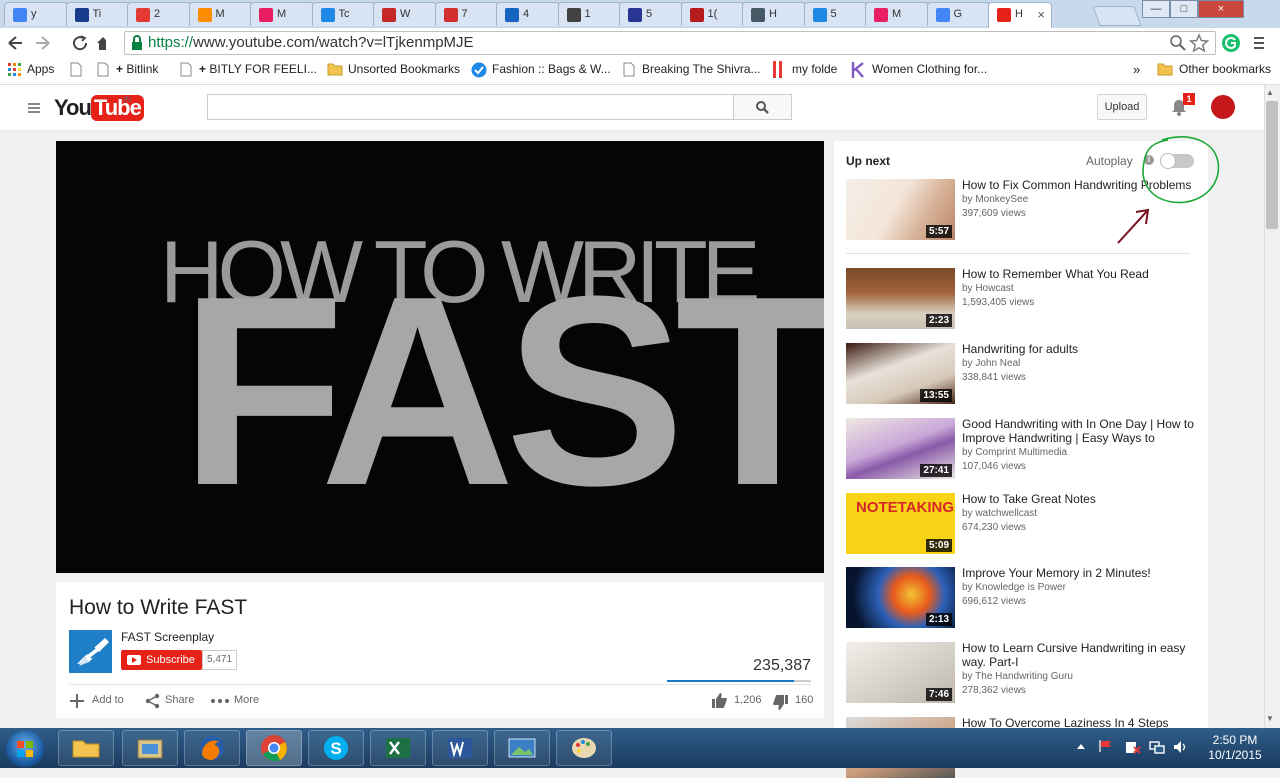  Describe the element at coordinates (1156, 9) in the screenshot. I see `minimize-button: —` at that location.